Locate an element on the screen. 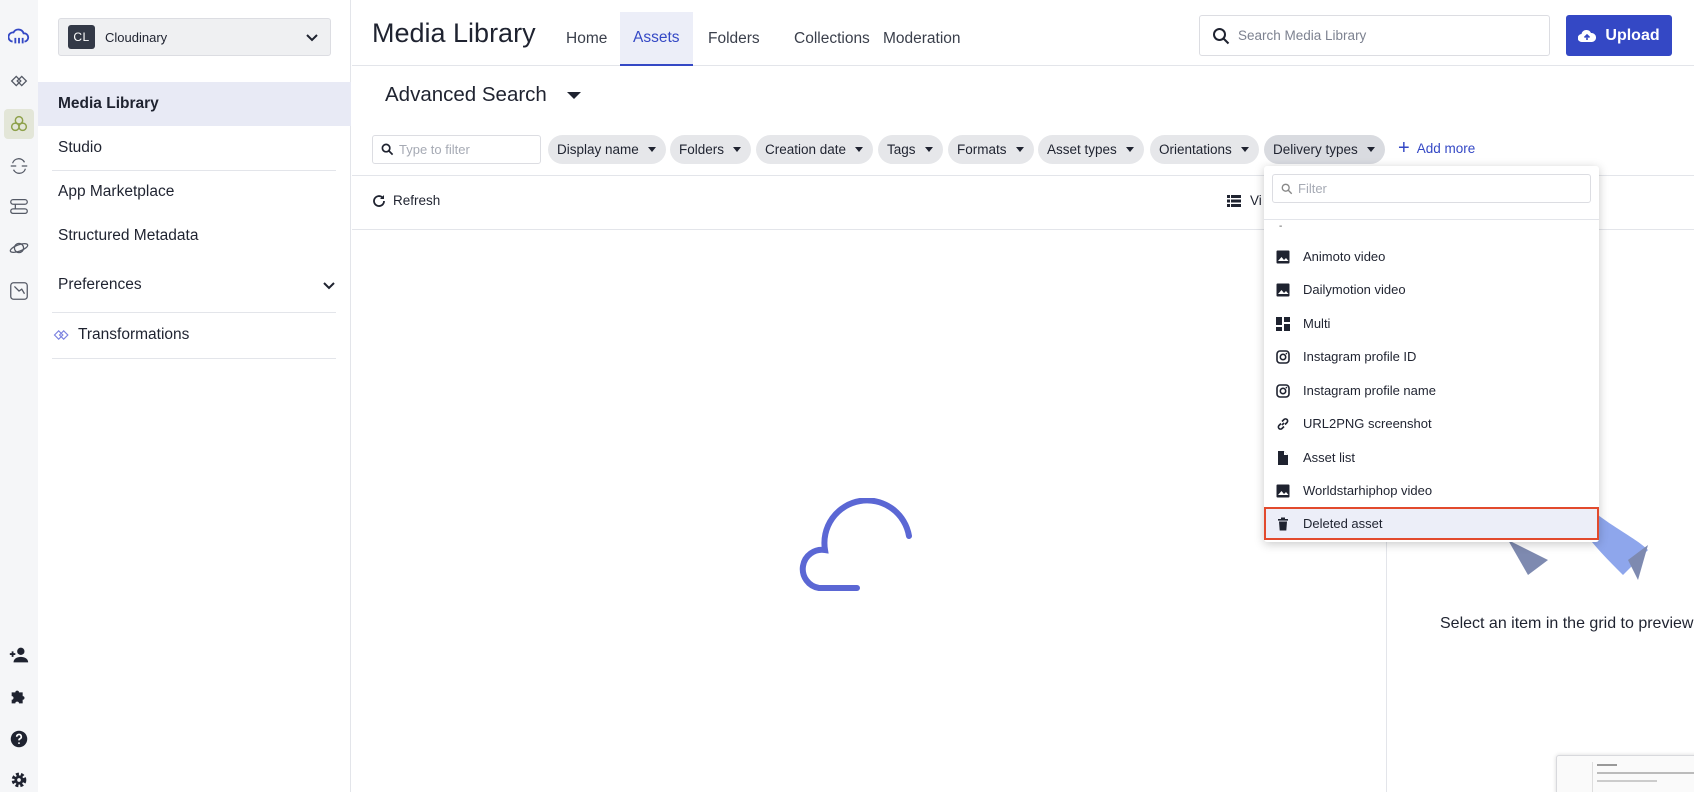 The width and height of the screenshot is (1694, 792). sidebar-item-label: Media Library is located at coordinates (108, 103).